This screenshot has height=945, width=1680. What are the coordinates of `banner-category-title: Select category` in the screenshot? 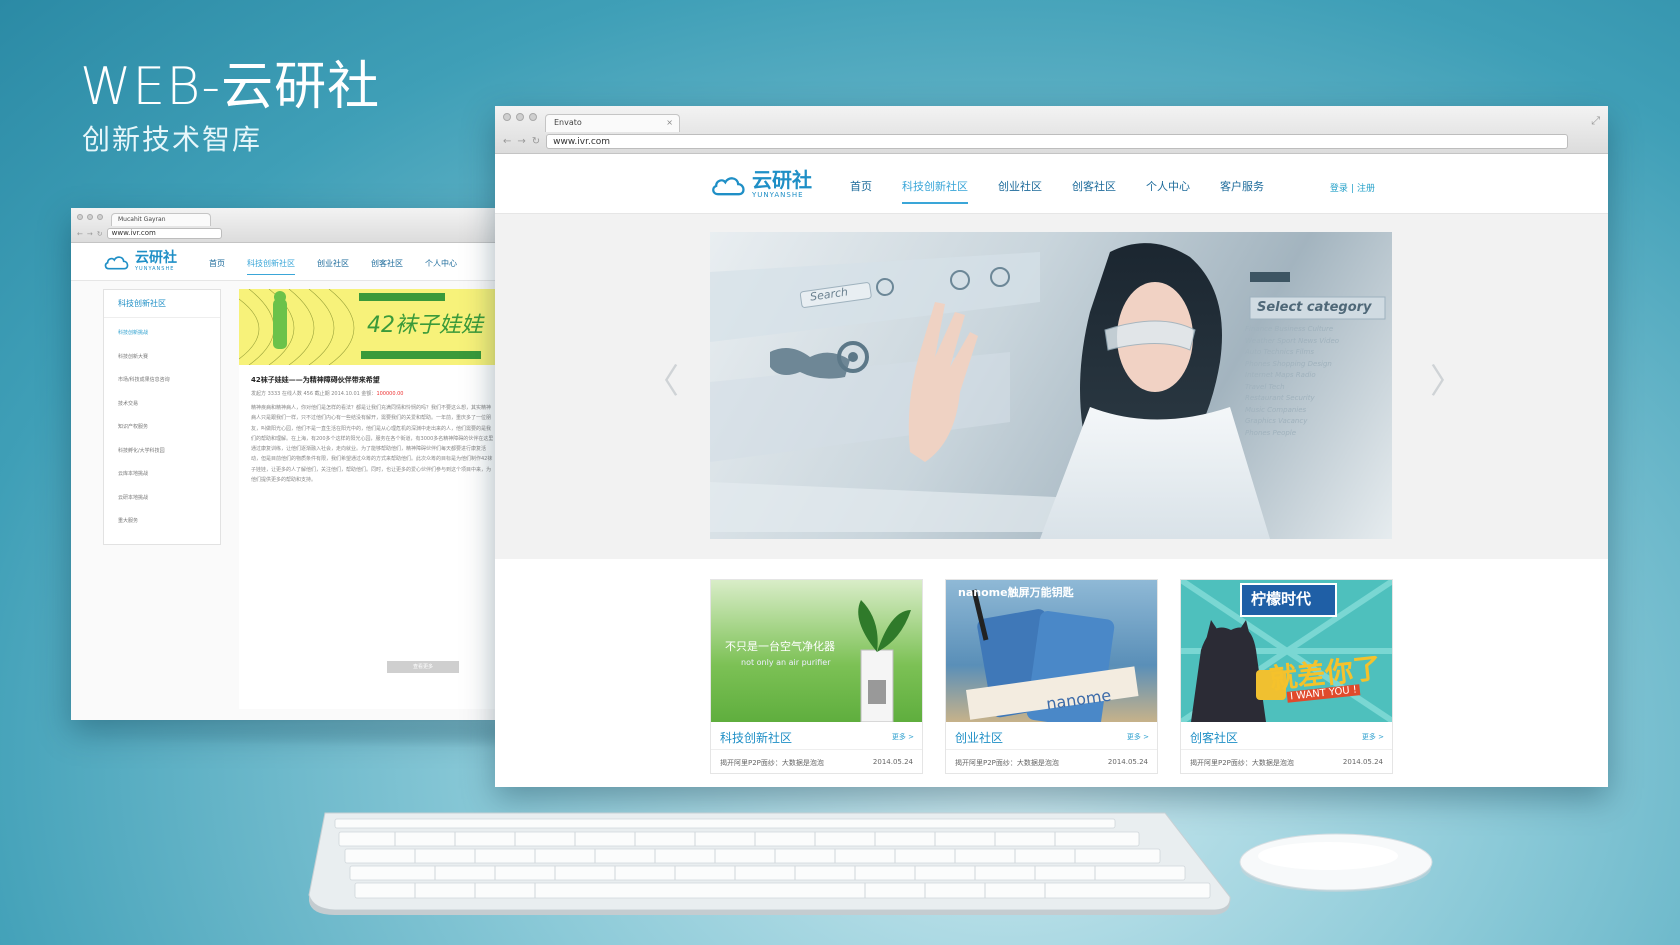 It's located at (1314, 307).